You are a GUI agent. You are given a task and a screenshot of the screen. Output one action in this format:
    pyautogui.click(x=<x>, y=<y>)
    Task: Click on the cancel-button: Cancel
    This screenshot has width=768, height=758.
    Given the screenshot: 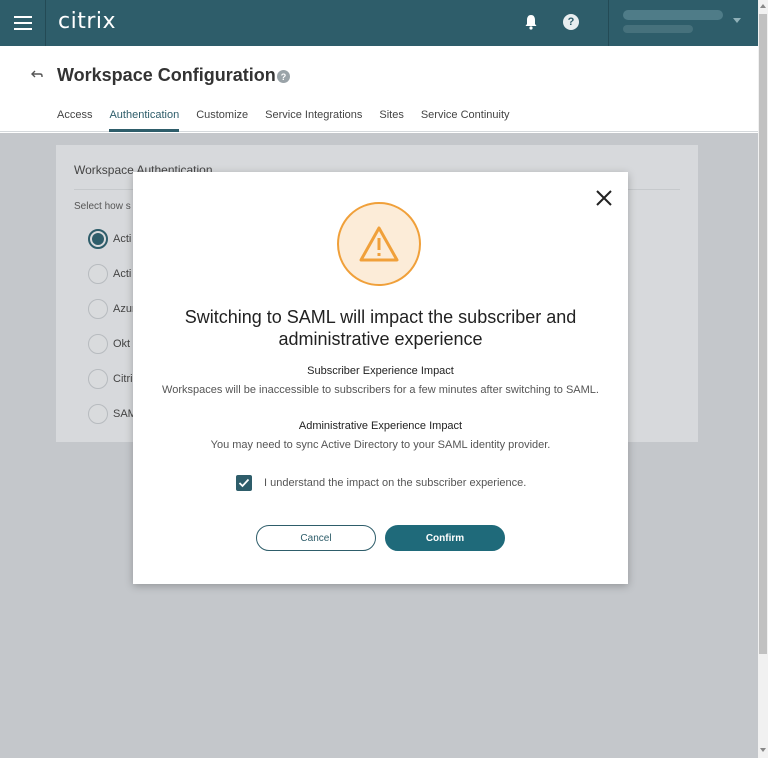 What is the action you would take?
    pyautogui.click(x=316, y=538)
    